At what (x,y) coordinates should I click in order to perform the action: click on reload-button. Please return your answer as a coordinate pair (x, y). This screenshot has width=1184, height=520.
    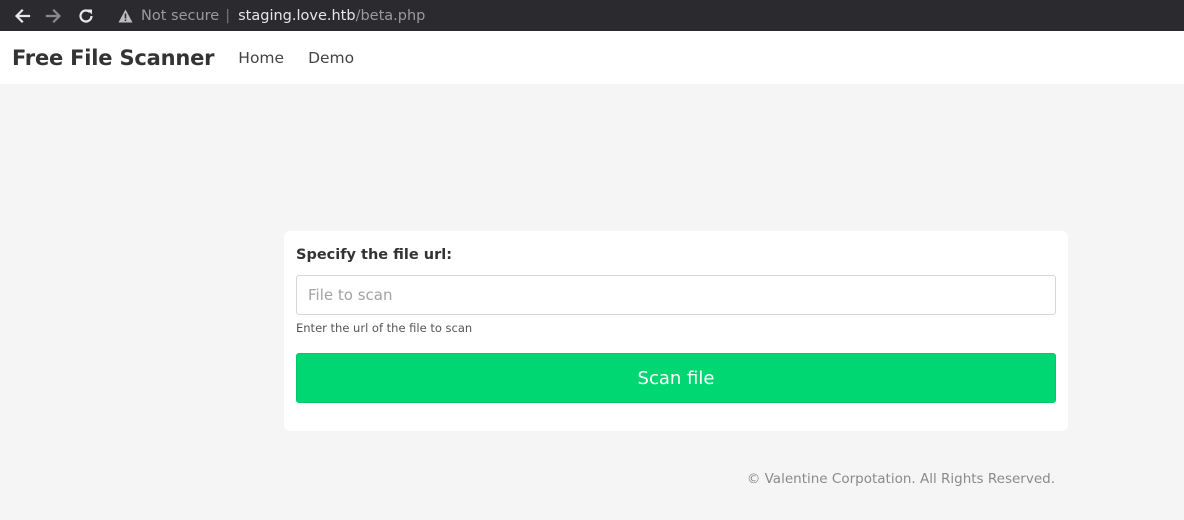
    Looking at the image, I should click on (86, 16).